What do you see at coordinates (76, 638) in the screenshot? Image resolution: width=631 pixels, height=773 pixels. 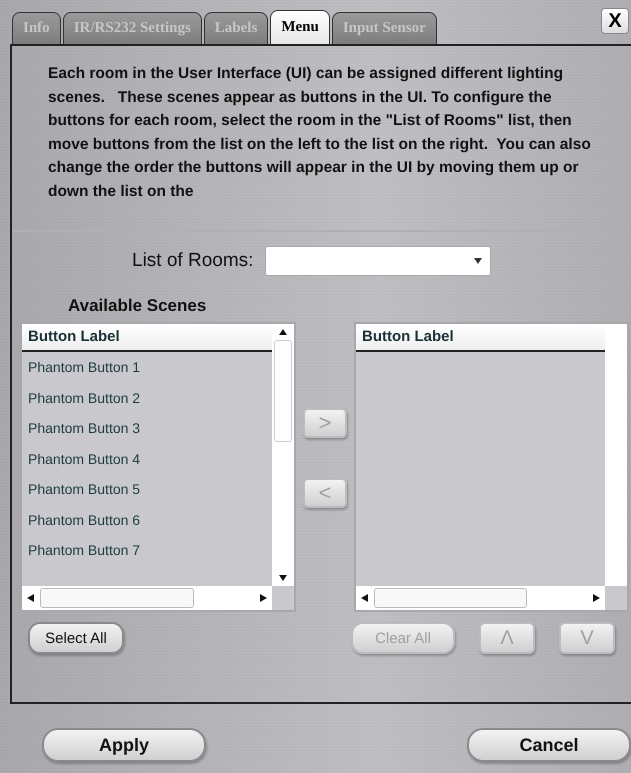 I see `select-all-button: Select All` at bounding box center [76, 638].